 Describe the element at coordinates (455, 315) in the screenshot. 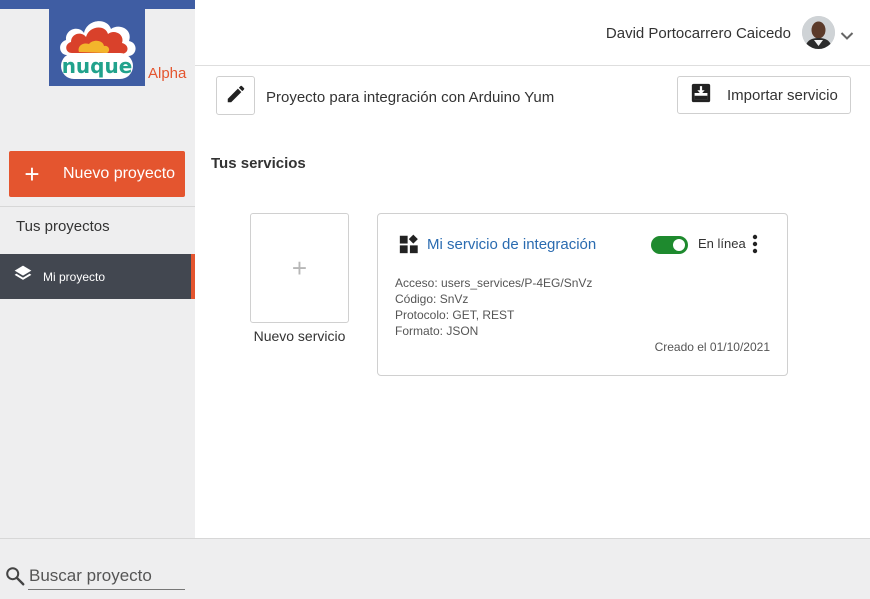

I see `service-protocol: Protocolo: GET, REST` at that location.